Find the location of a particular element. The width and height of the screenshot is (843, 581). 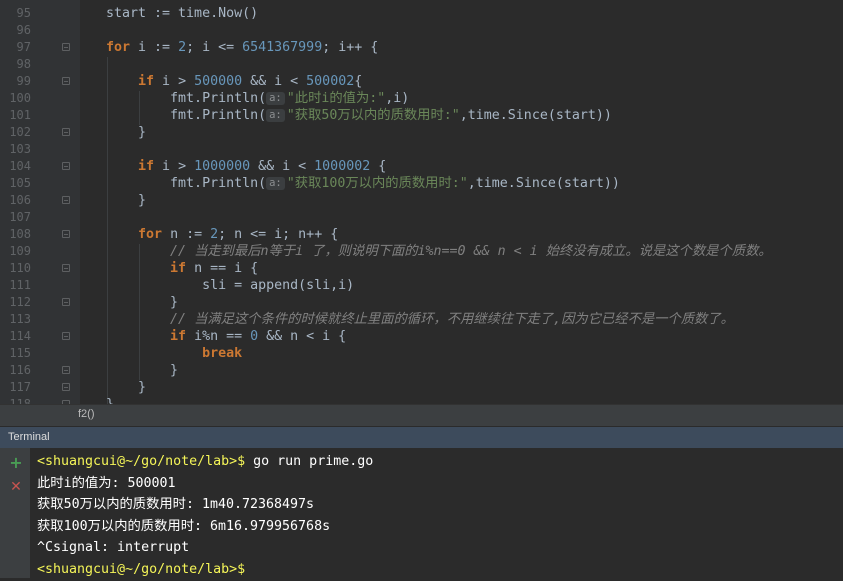

code-text: if i > 1000000 && i < 1000002 { is located at coordinates (246, 166).